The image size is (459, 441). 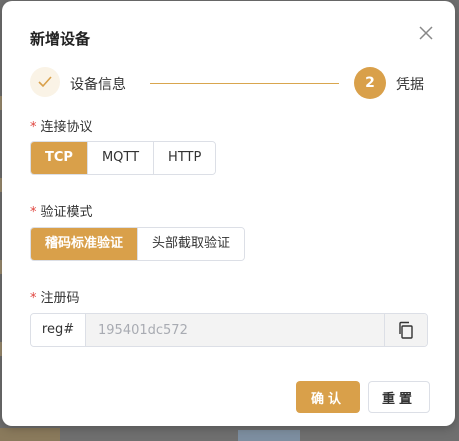 What do you see at coordinates (370, 83) in the screenshot?
I see `step-2-indicator: 2` at bounding box center [370, 83].